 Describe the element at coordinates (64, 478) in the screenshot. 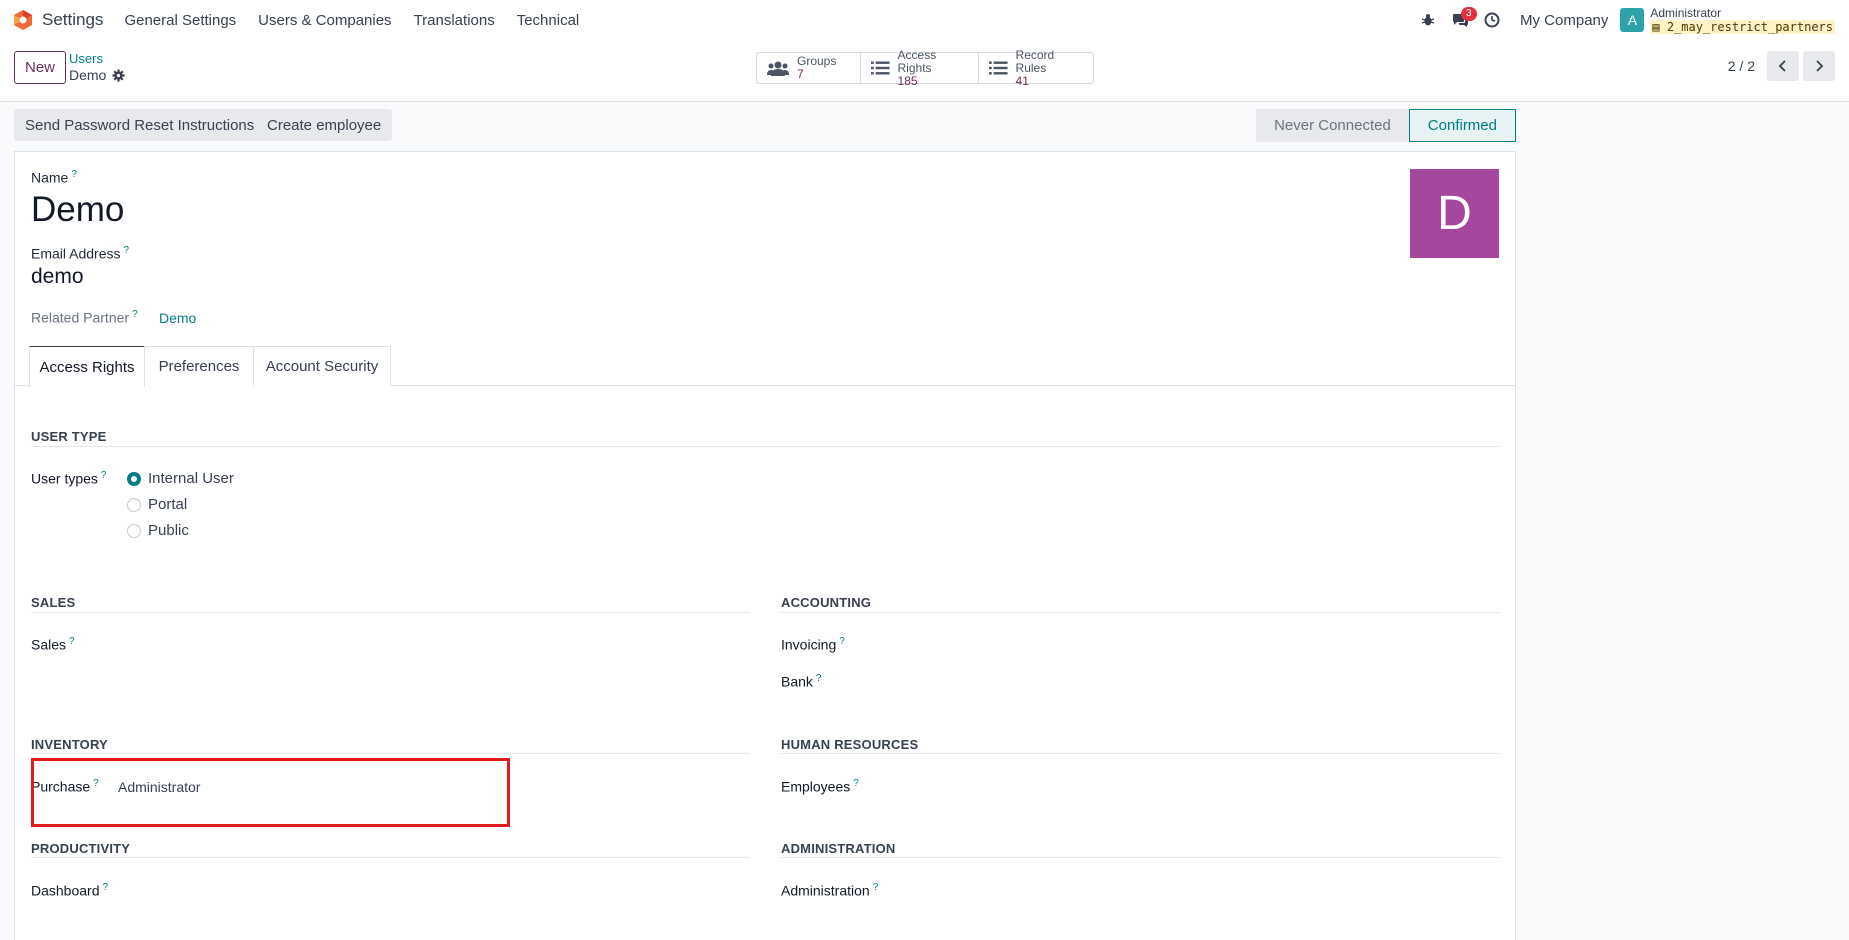

I see `user-types-label-text: User types` at that location.